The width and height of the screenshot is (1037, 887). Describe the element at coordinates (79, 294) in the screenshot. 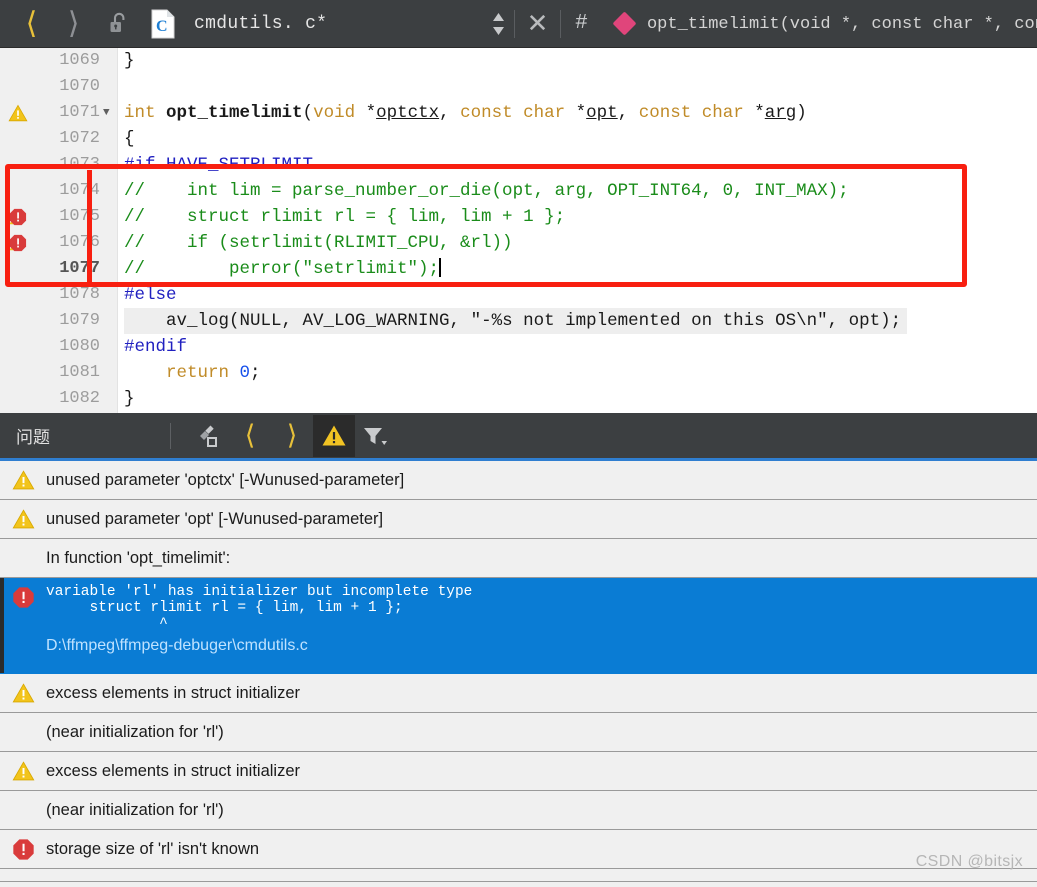

I see `line-number: 1078` at that location.